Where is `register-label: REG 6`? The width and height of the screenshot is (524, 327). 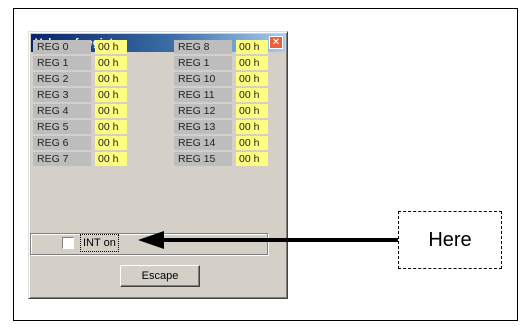 register-label: REG 6 is located at coordinates (62, 143).